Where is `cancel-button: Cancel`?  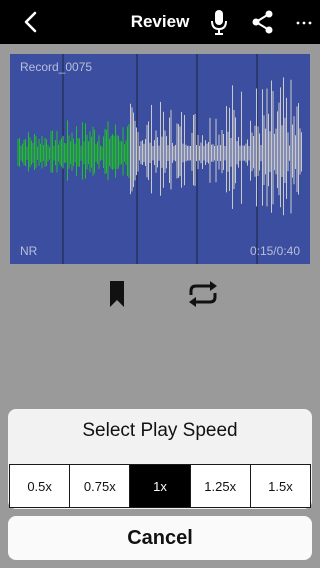
cancel-button: Cancel is located at coordinates (160, 538).